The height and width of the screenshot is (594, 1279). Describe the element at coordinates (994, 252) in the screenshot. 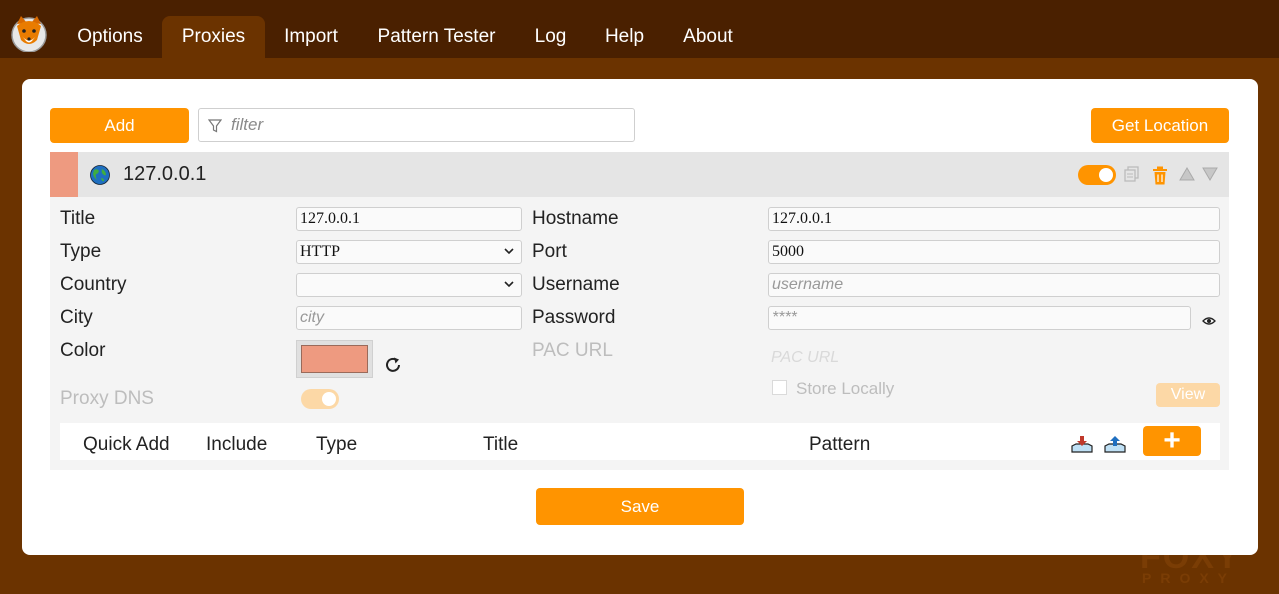

I see `port-input` at that location.